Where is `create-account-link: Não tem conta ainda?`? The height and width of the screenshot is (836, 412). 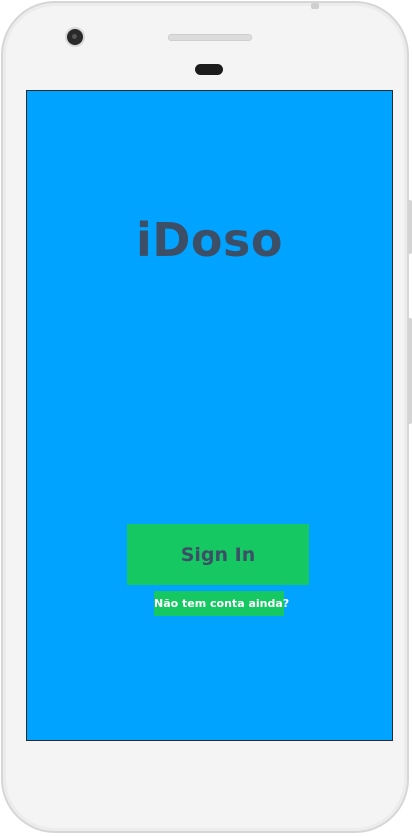
create-account-link: Não tem conta ainda? is located at coordinates (221, 603).